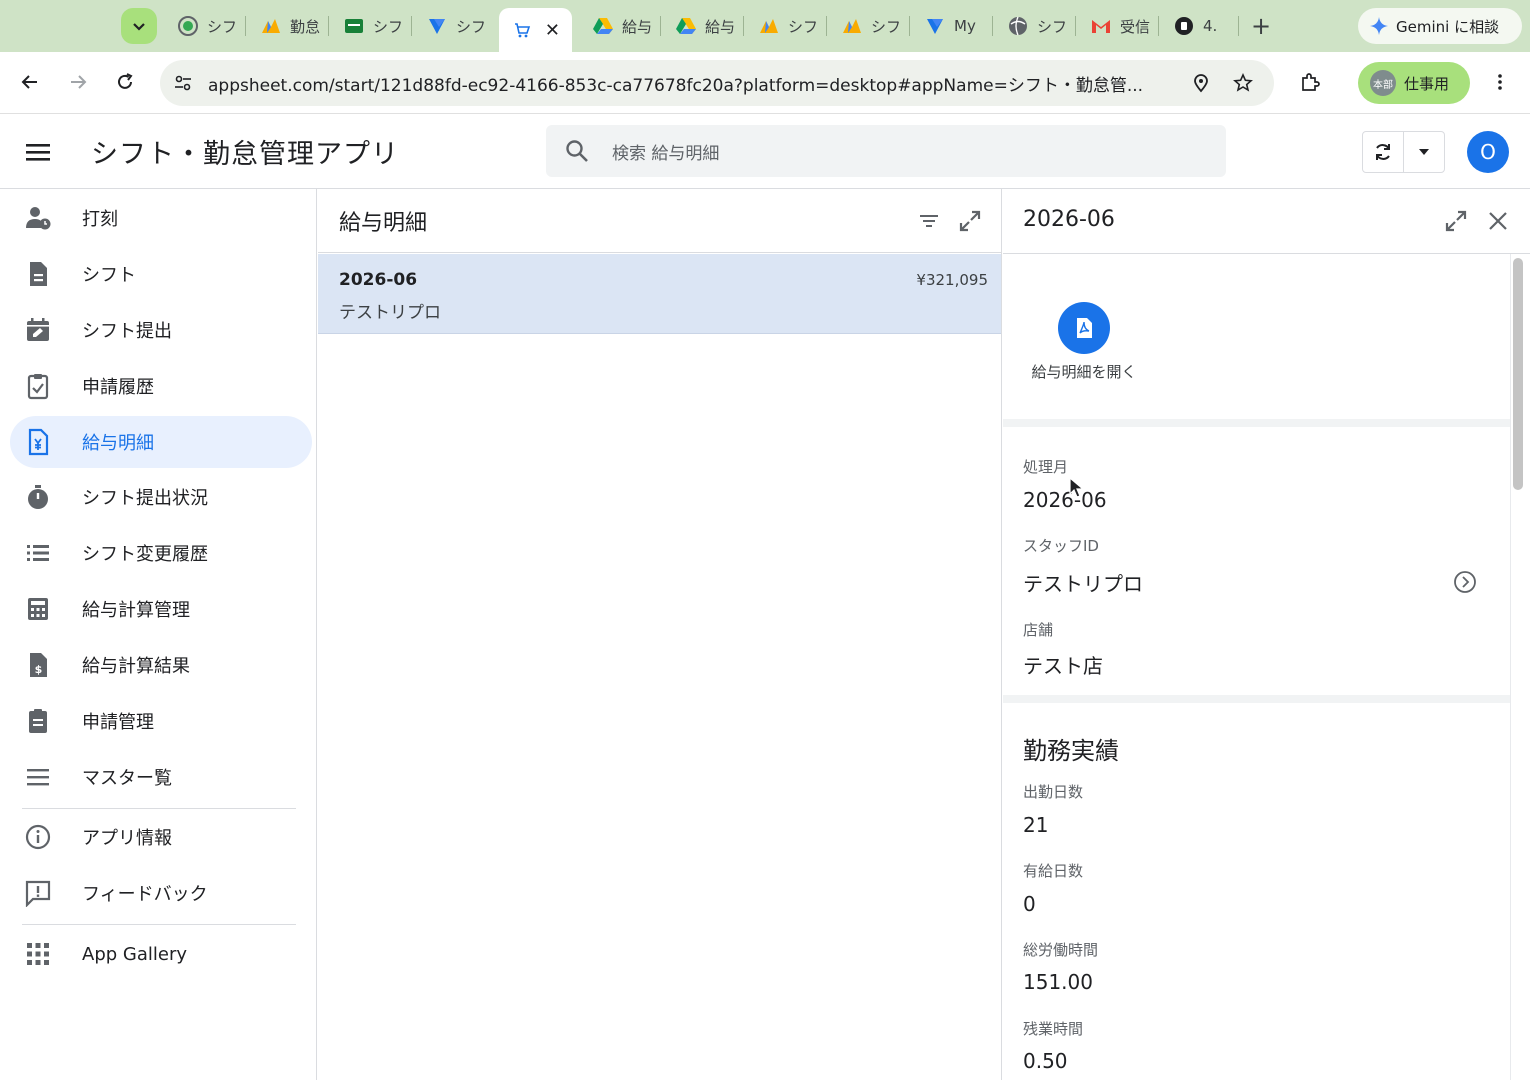 This screenshot has height=1080, width=1530. I want to click on expand-list-button, so click(970, 221).